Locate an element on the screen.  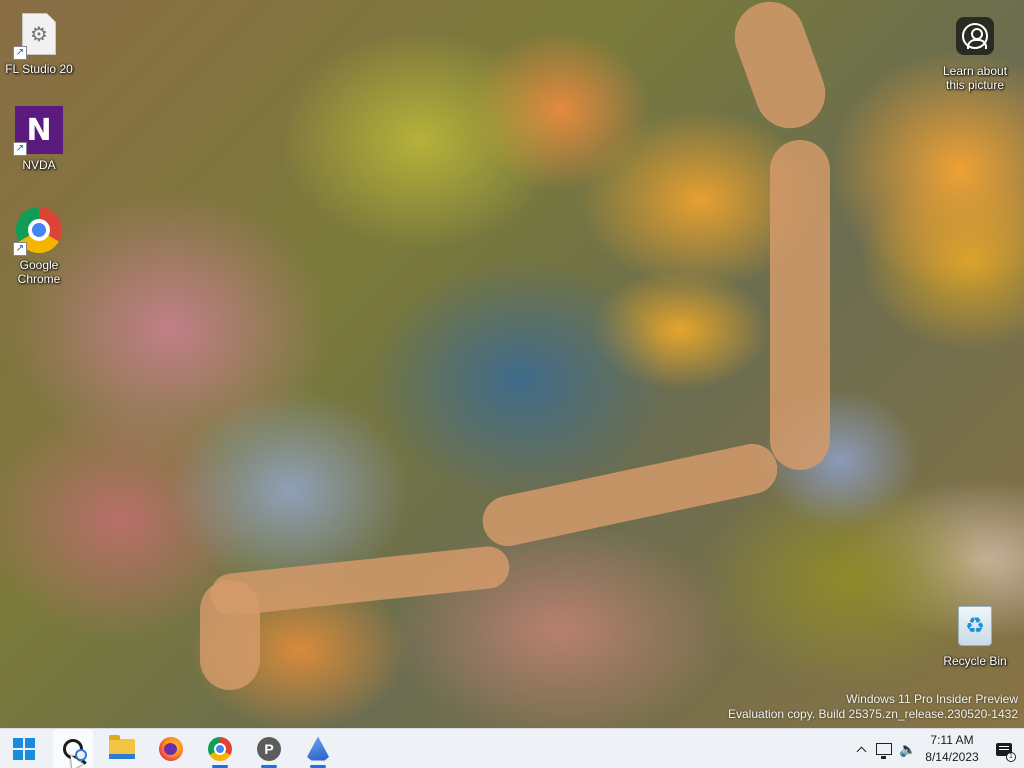
desktop-icon-label: Learn about this picture is located at coordinates (975, 78).